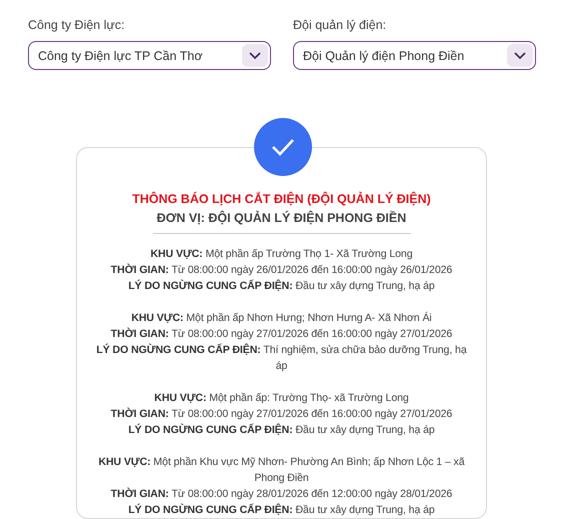  Describe the element at coordinates (281, 398) in the screenshot. I see `outage-detail: KHU VỰC: Một phần ấp: Trường Thọ- xã Trường Long` at that location.